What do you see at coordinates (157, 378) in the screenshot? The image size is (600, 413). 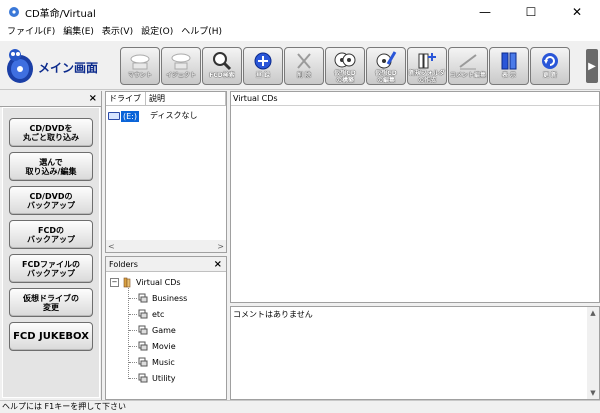 I see `folder-item-utility: Utility` at bounding box center [157, 378].